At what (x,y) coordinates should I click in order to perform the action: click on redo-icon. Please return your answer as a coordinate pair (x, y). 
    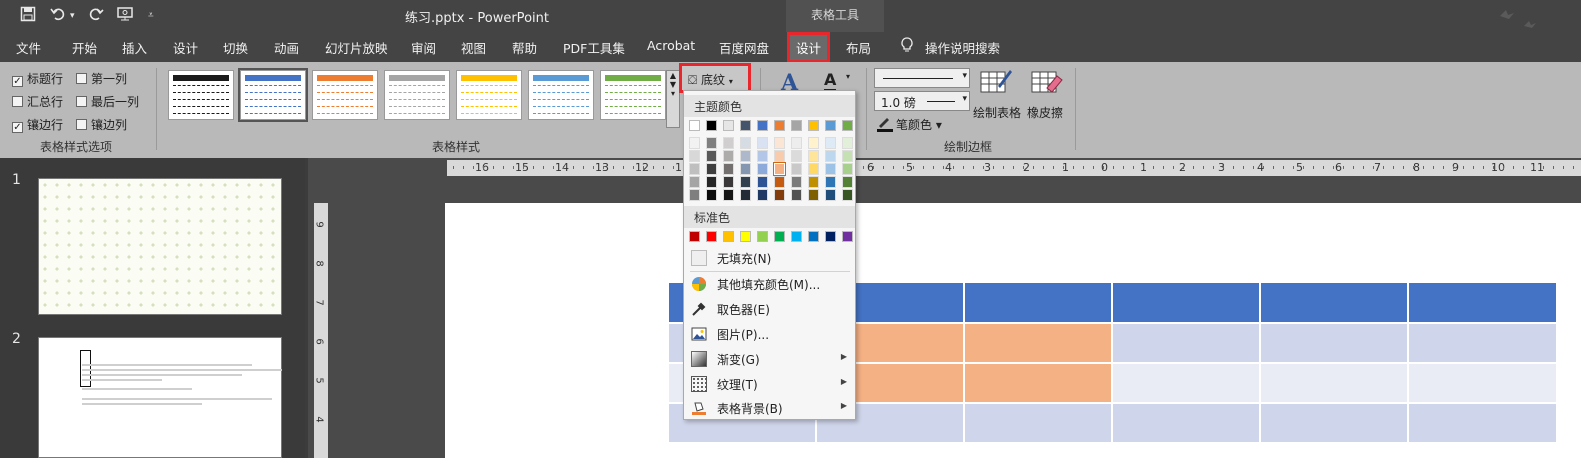
    Looking at the image, I should click on (96, 16).